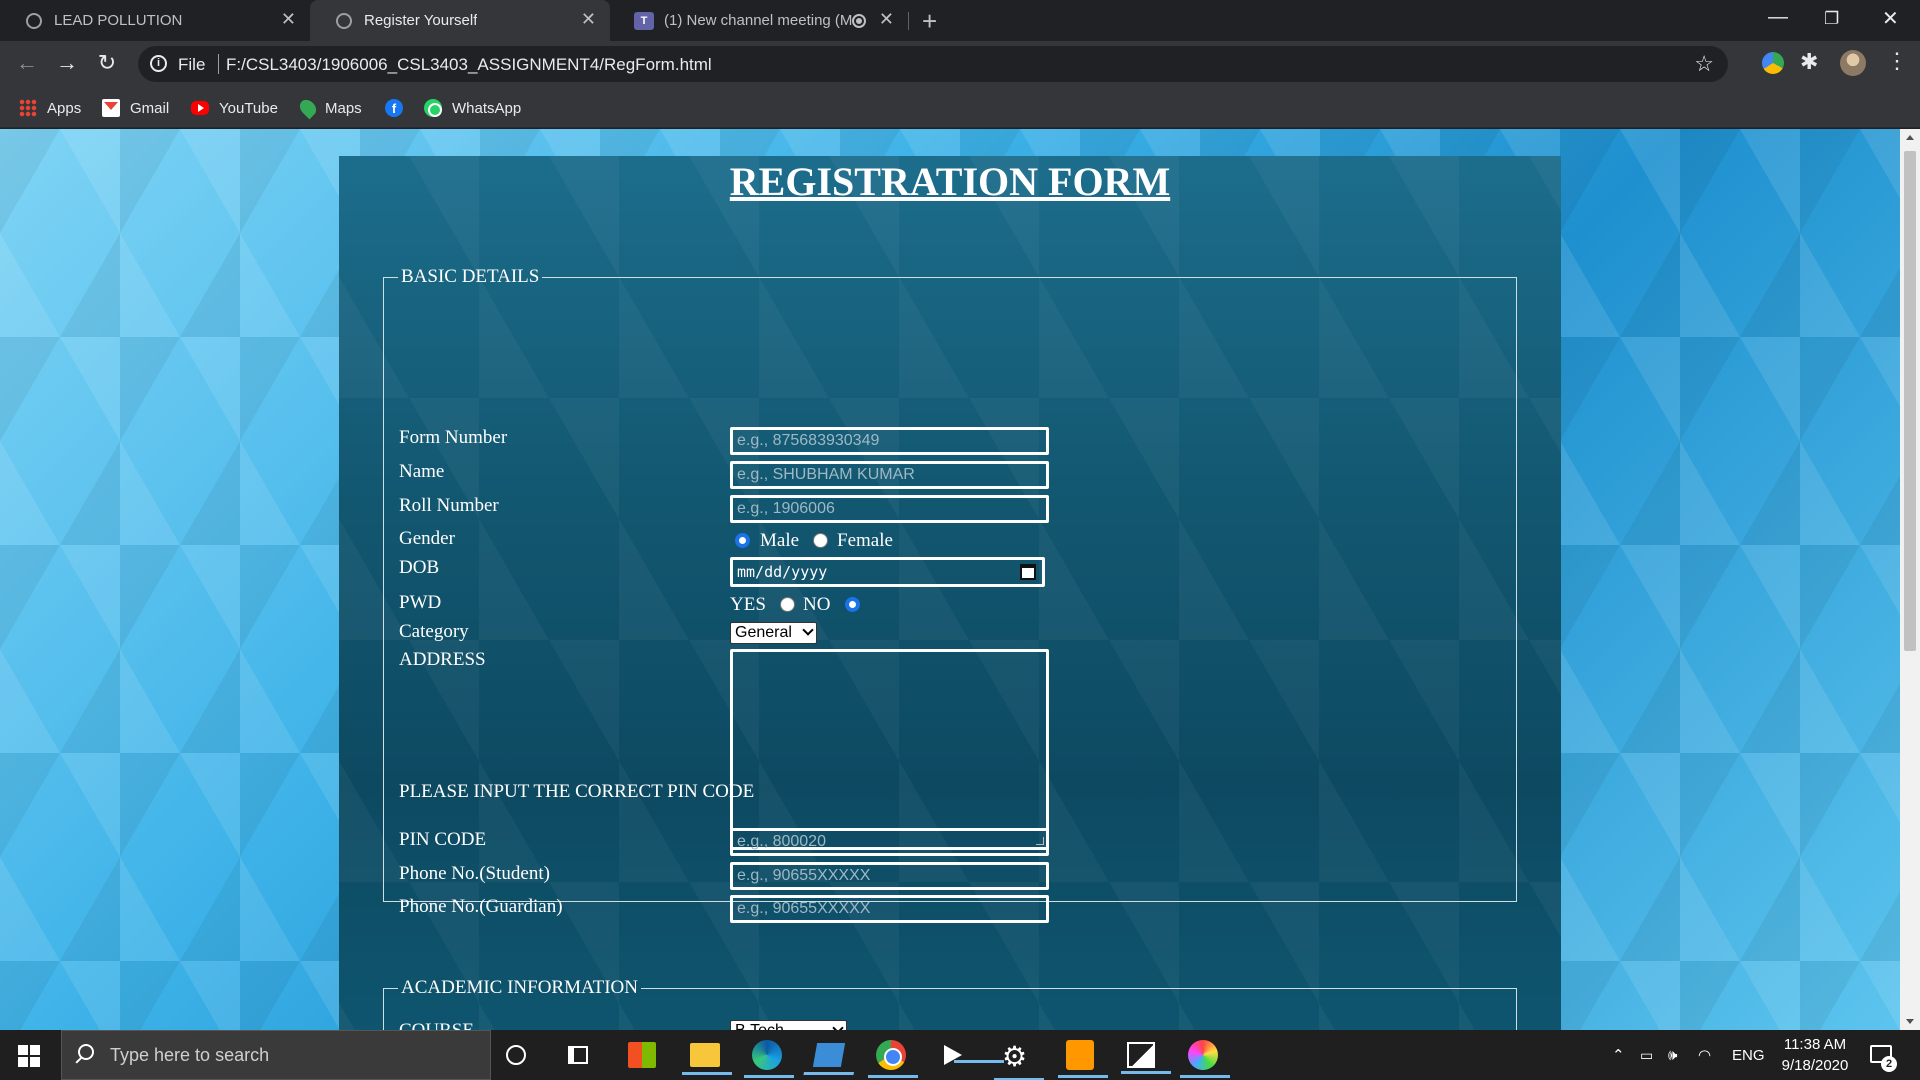 The height and width of the screenshot is (1080, 1920). I want to click on puzzle-extensions-icon: ✱, so click(1809, 62).